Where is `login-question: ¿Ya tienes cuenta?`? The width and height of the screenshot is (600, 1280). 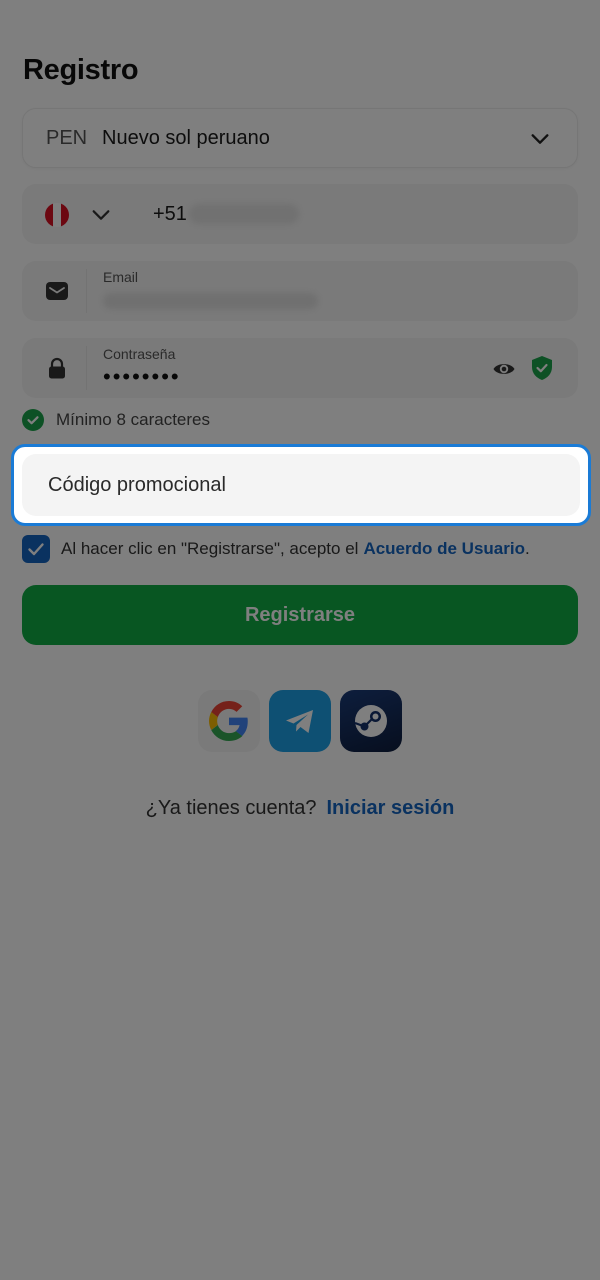
login-question: ¿Ya tienes cuenta? is located at coordinates (231, 808).